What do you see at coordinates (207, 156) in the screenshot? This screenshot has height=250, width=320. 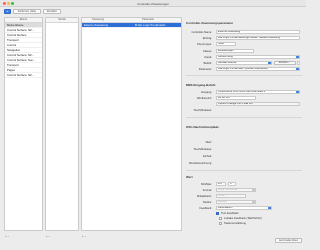 I see `osc-einheit-label: Einheit:` at bounding box center [207, 156].